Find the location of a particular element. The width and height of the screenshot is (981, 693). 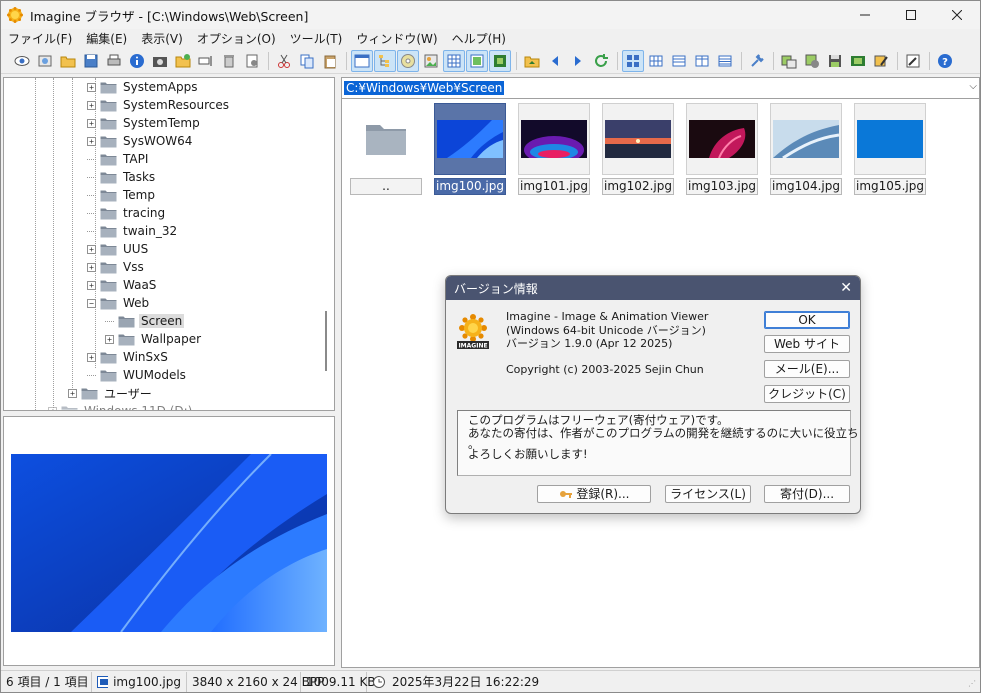

toolbar-capture-button is located at coordinates (160, 61).